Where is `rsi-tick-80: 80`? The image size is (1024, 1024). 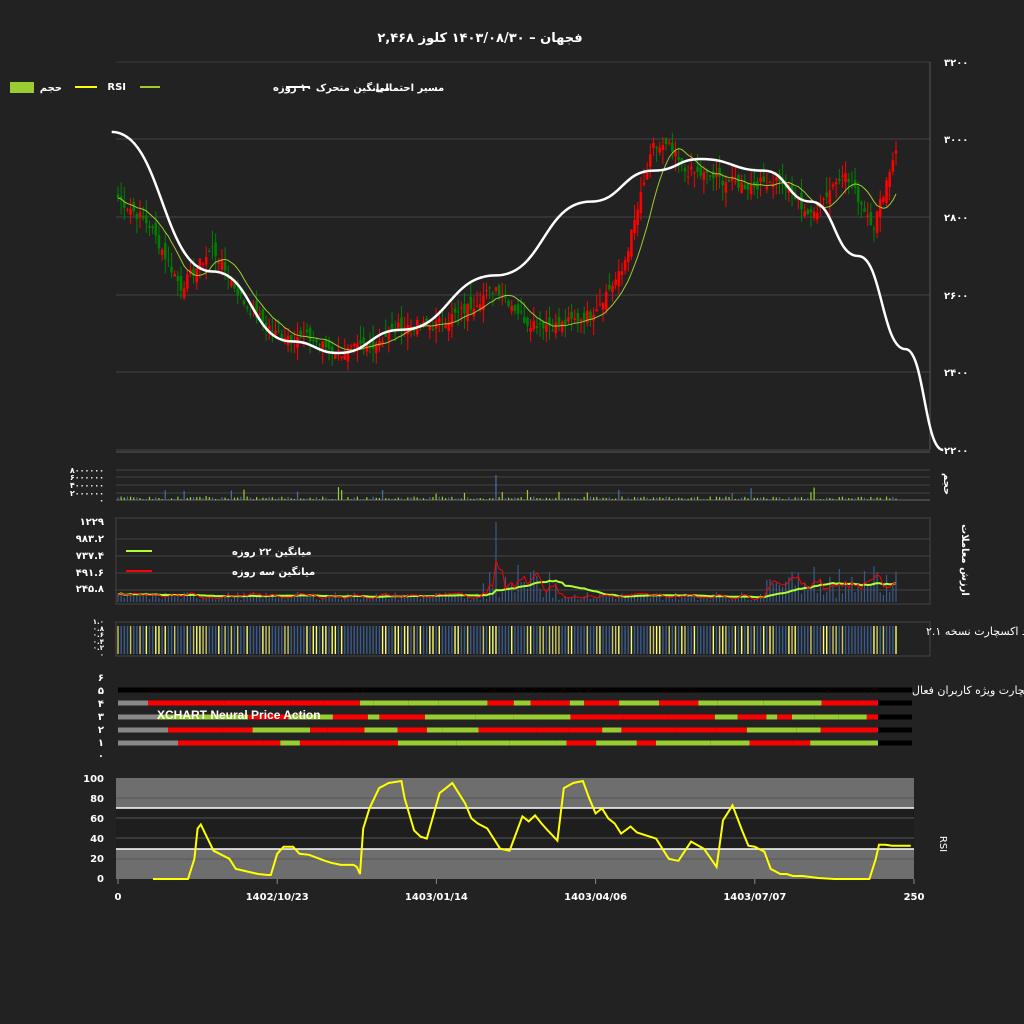 rsi-tick-80: 80 is located at coordinates (97, 799).